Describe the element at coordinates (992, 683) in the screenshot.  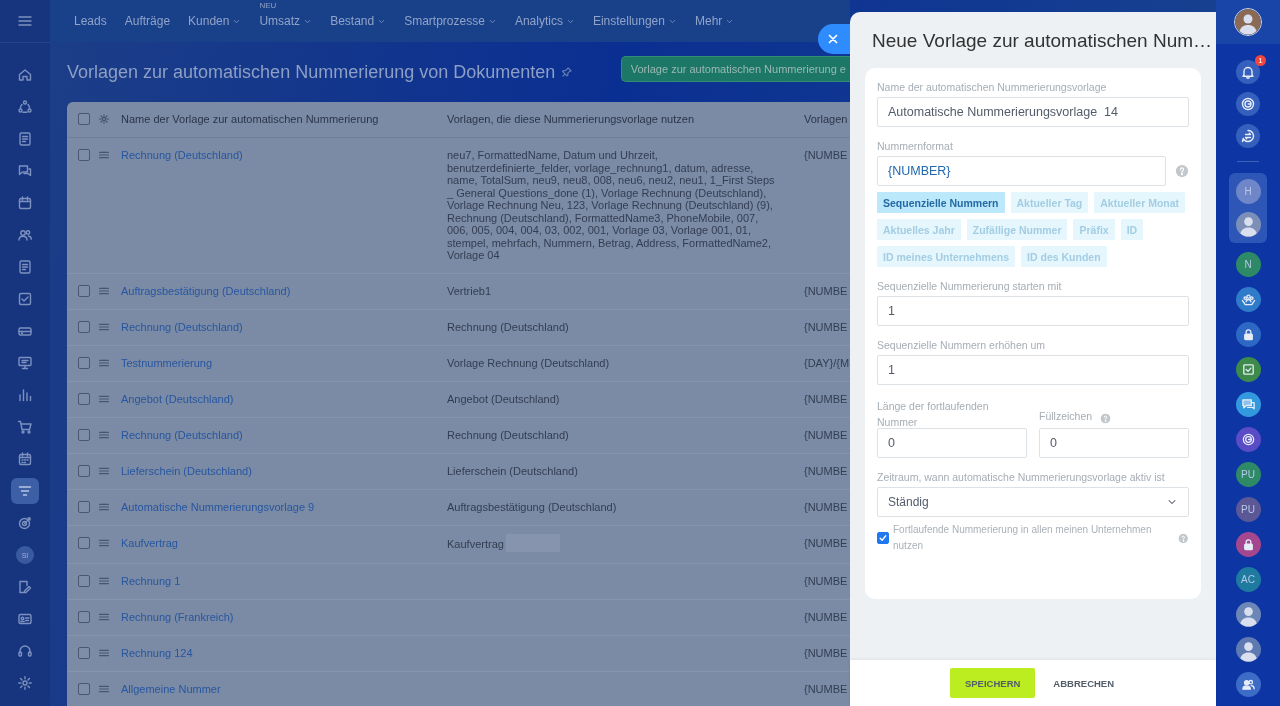
I see `save-button: SPEICHERN` at that location.